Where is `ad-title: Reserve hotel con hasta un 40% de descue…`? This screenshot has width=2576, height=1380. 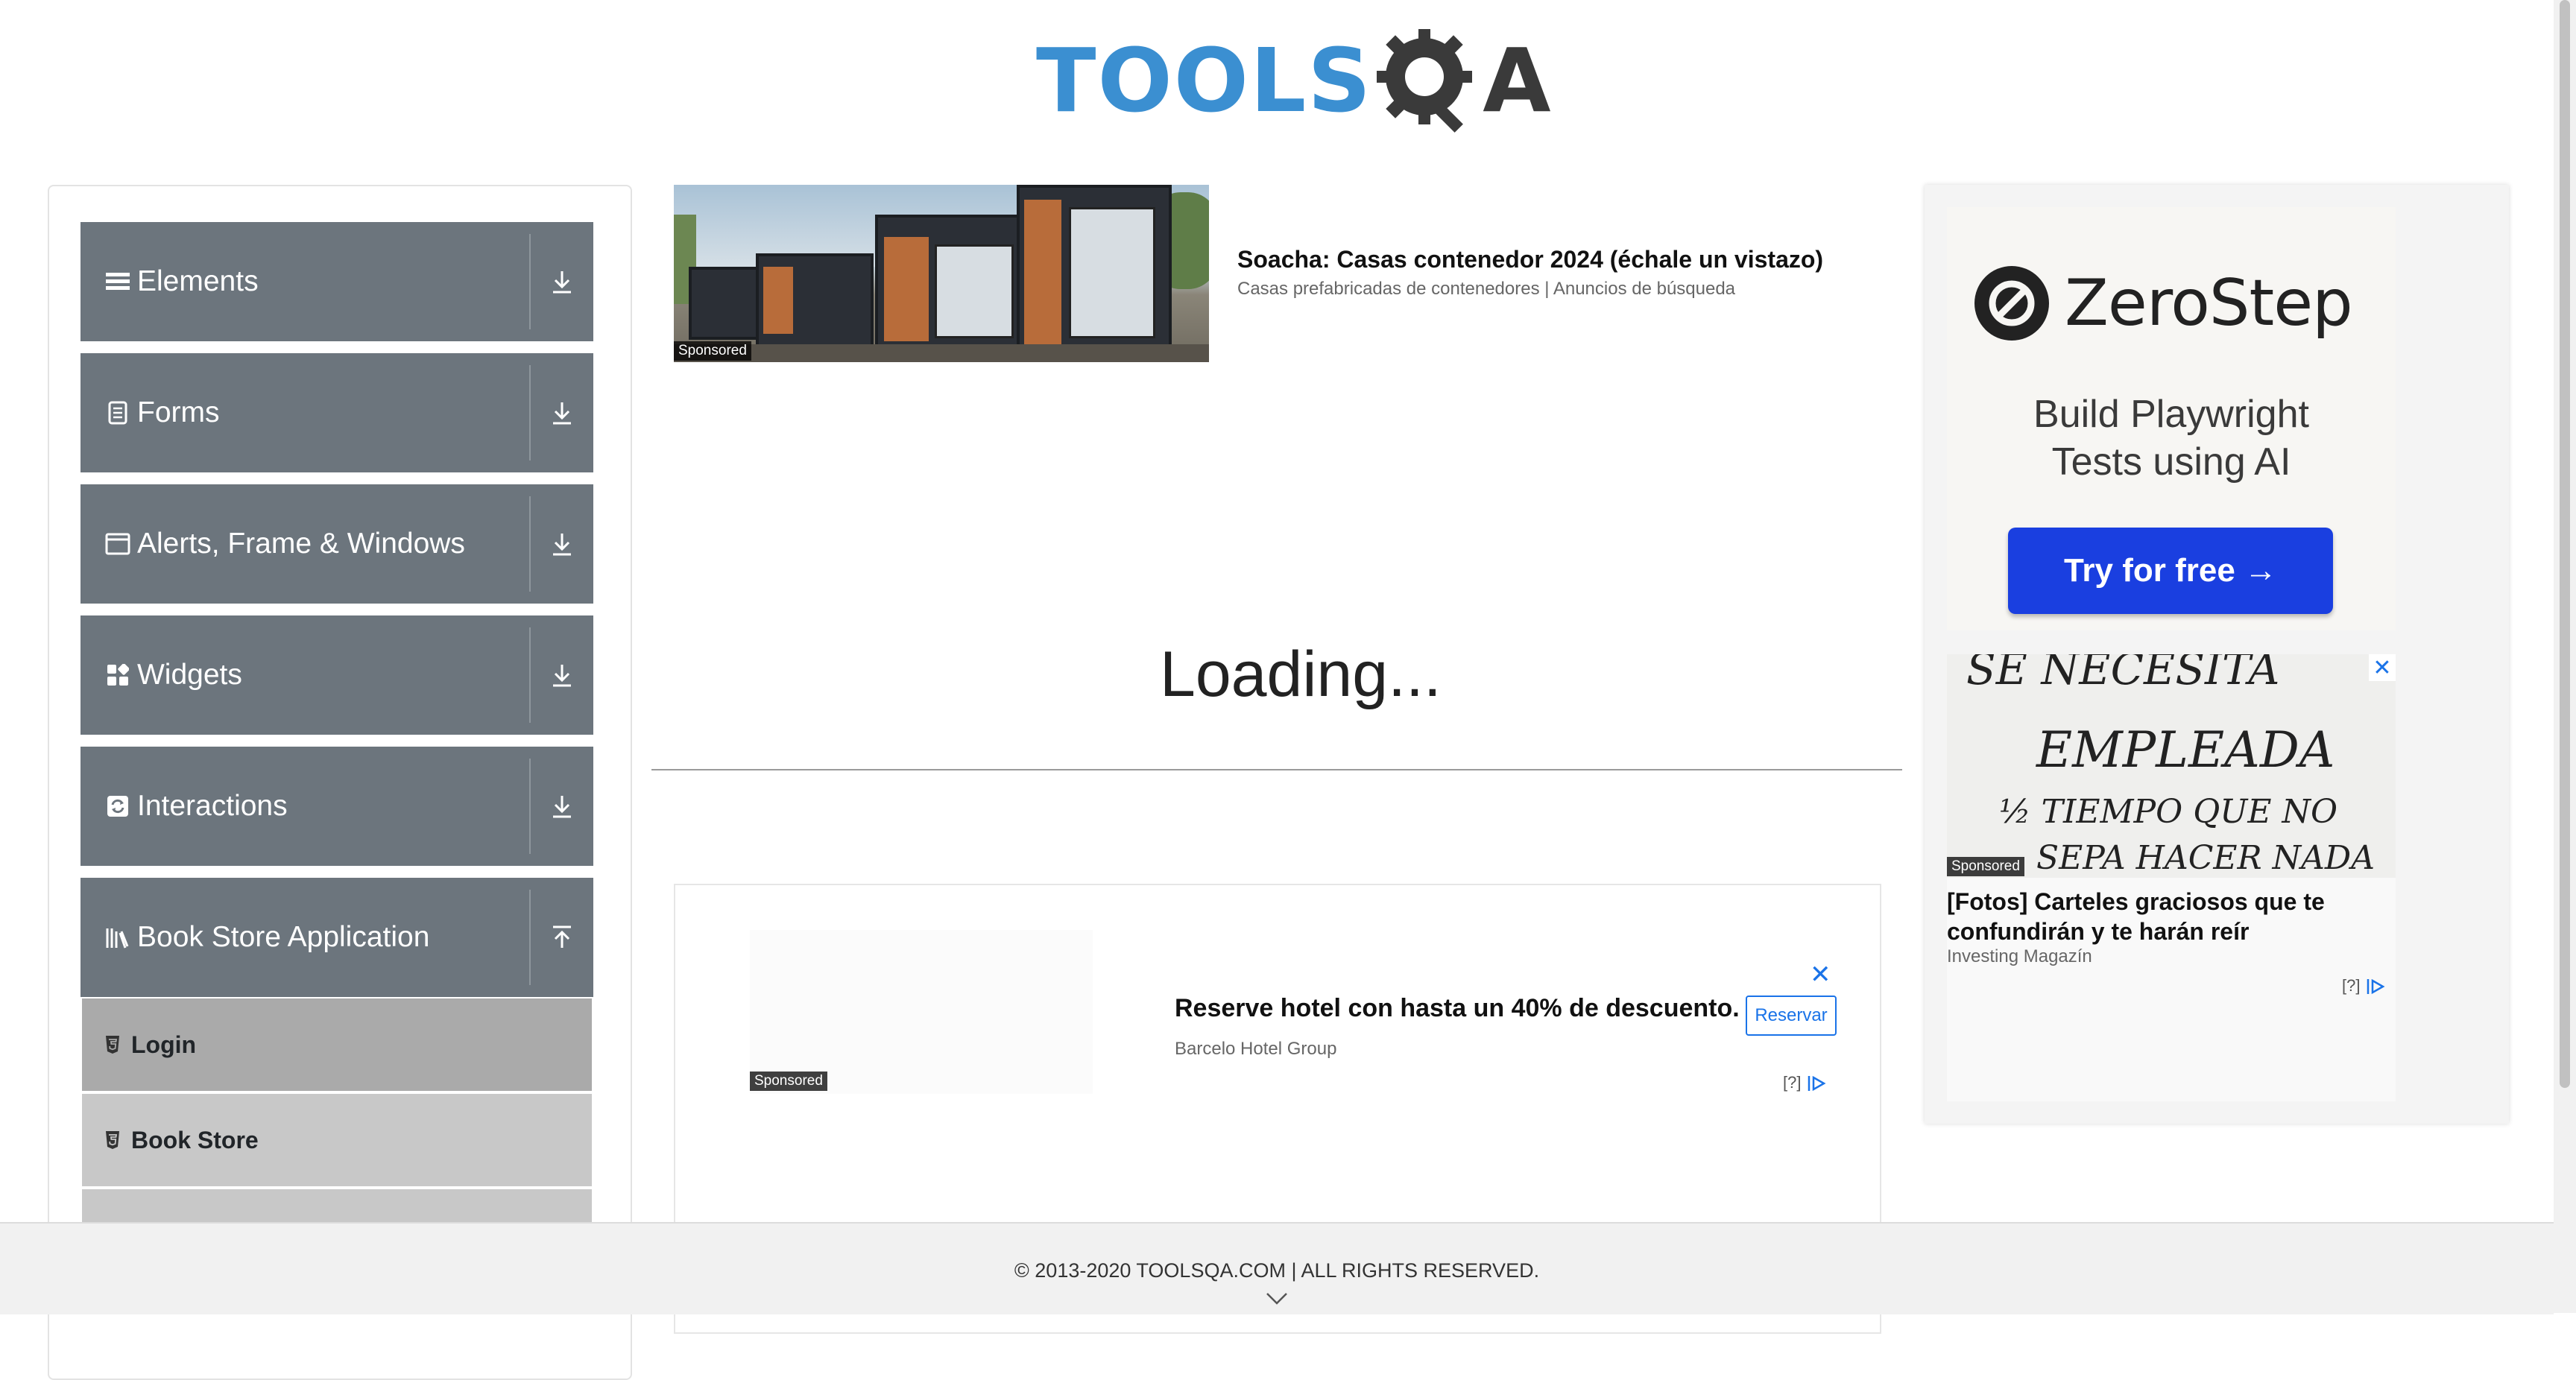
ad-title: Reserve hotel con hasta un 40% de descue… is located at coordinates (1457, 1009).